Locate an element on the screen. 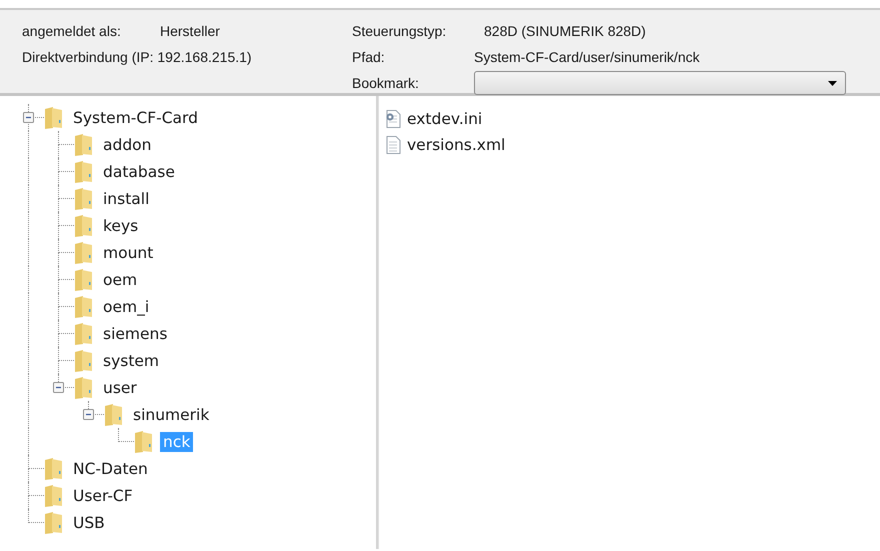 This screenshot has width=880, height=551. control-type-value: 828D (SINUMERIK 828D) is located at coordinates (565, 31).